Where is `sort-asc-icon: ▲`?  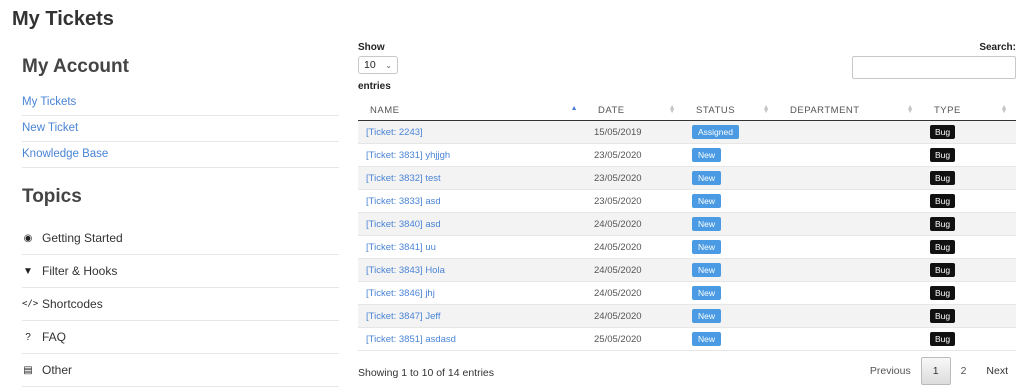 sort-asc-icon: ▲ is located at coordinates (574, 108).